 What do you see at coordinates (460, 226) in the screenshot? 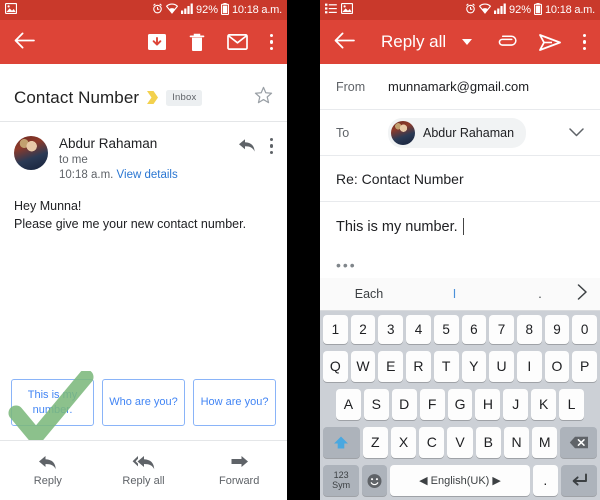
I see `body-text-wrap: This is my number.` at bounding box center [460, 226].